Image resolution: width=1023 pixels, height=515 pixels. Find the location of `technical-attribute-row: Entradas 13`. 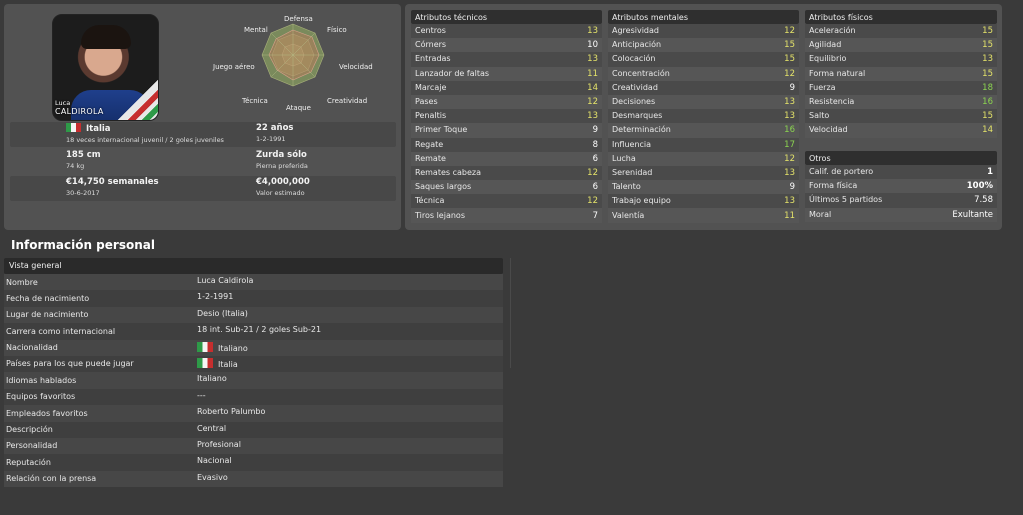

technical-attribute-row: Entradas 13 is located at coordinates (506, 59).